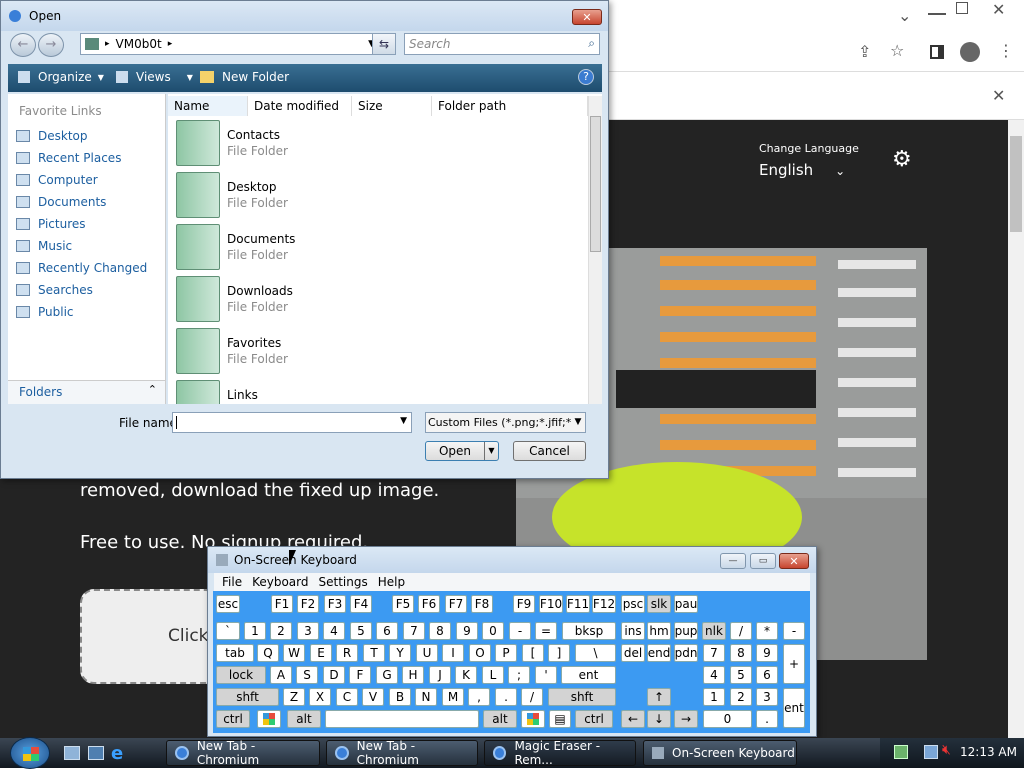 The image size is (1024, 769). Describe the element at coordinates (714, 675) in the screenshot. I see `key-numpad-4: 4` at that location.